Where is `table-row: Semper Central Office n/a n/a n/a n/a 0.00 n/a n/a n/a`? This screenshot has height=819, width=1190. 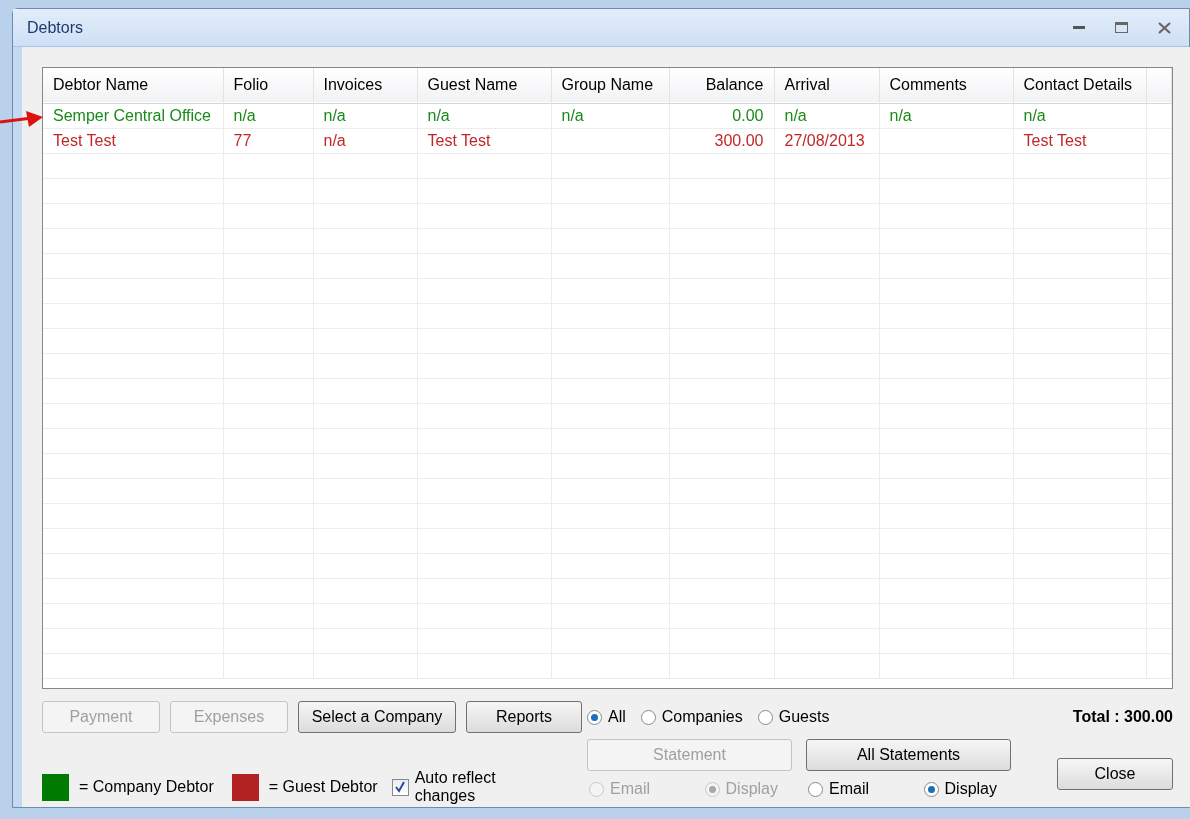
table-row: Semper Central Office n/a n/a n/a n/a 0.00 n/a n/a n/a is located at coordinates (607, 115).